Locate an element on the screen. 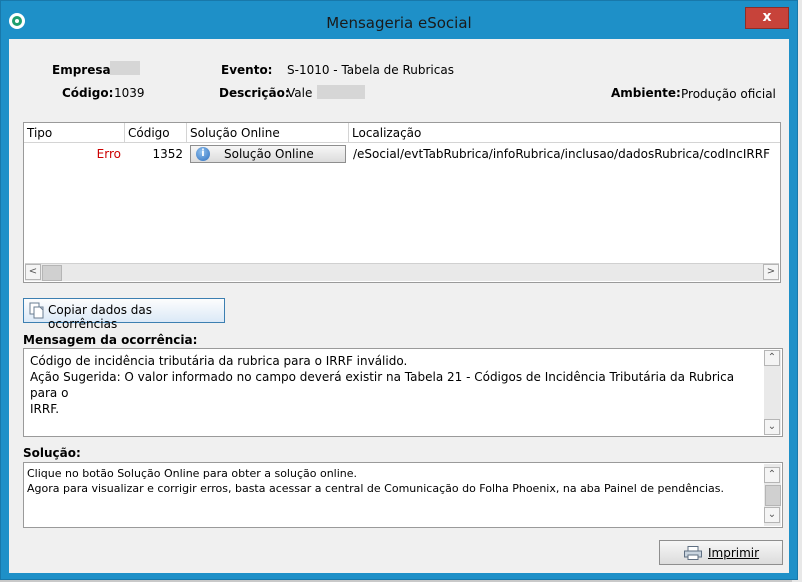 The image size is (802, 582). ambiente-label: Ambiente: is located at coordinates (646, 93).